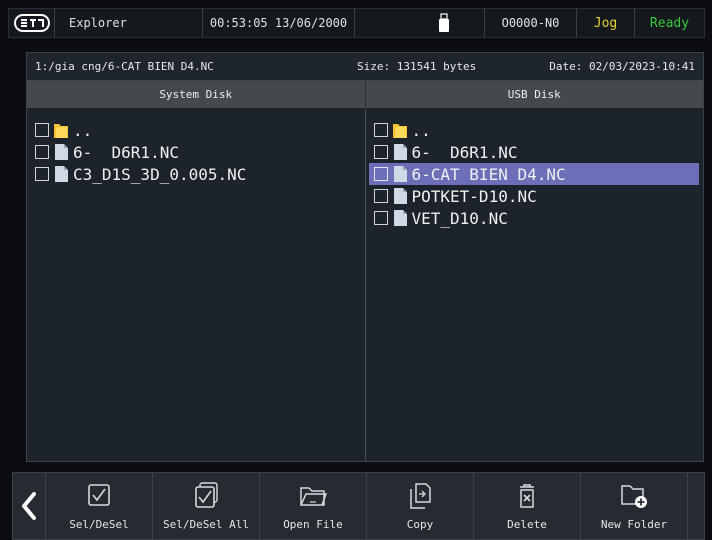 The width and height of the screenshot is (712, 540). What do you see at coordinates (474, 196) in the screenshot?
I see `file-name: POTKET-D10.NC` at bounding box center [474, 196].